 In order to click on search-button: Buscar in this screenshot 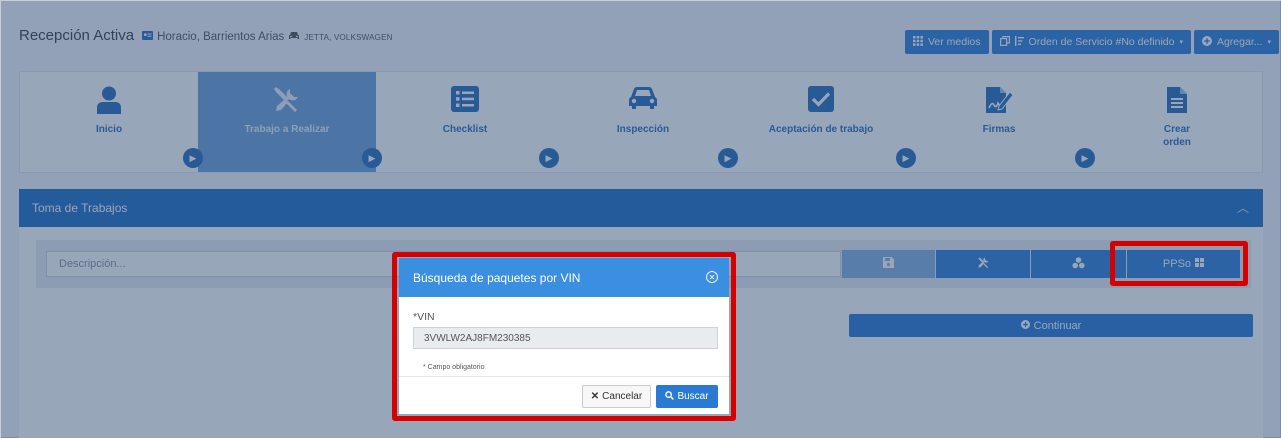, I will do `click(687, 396)`.